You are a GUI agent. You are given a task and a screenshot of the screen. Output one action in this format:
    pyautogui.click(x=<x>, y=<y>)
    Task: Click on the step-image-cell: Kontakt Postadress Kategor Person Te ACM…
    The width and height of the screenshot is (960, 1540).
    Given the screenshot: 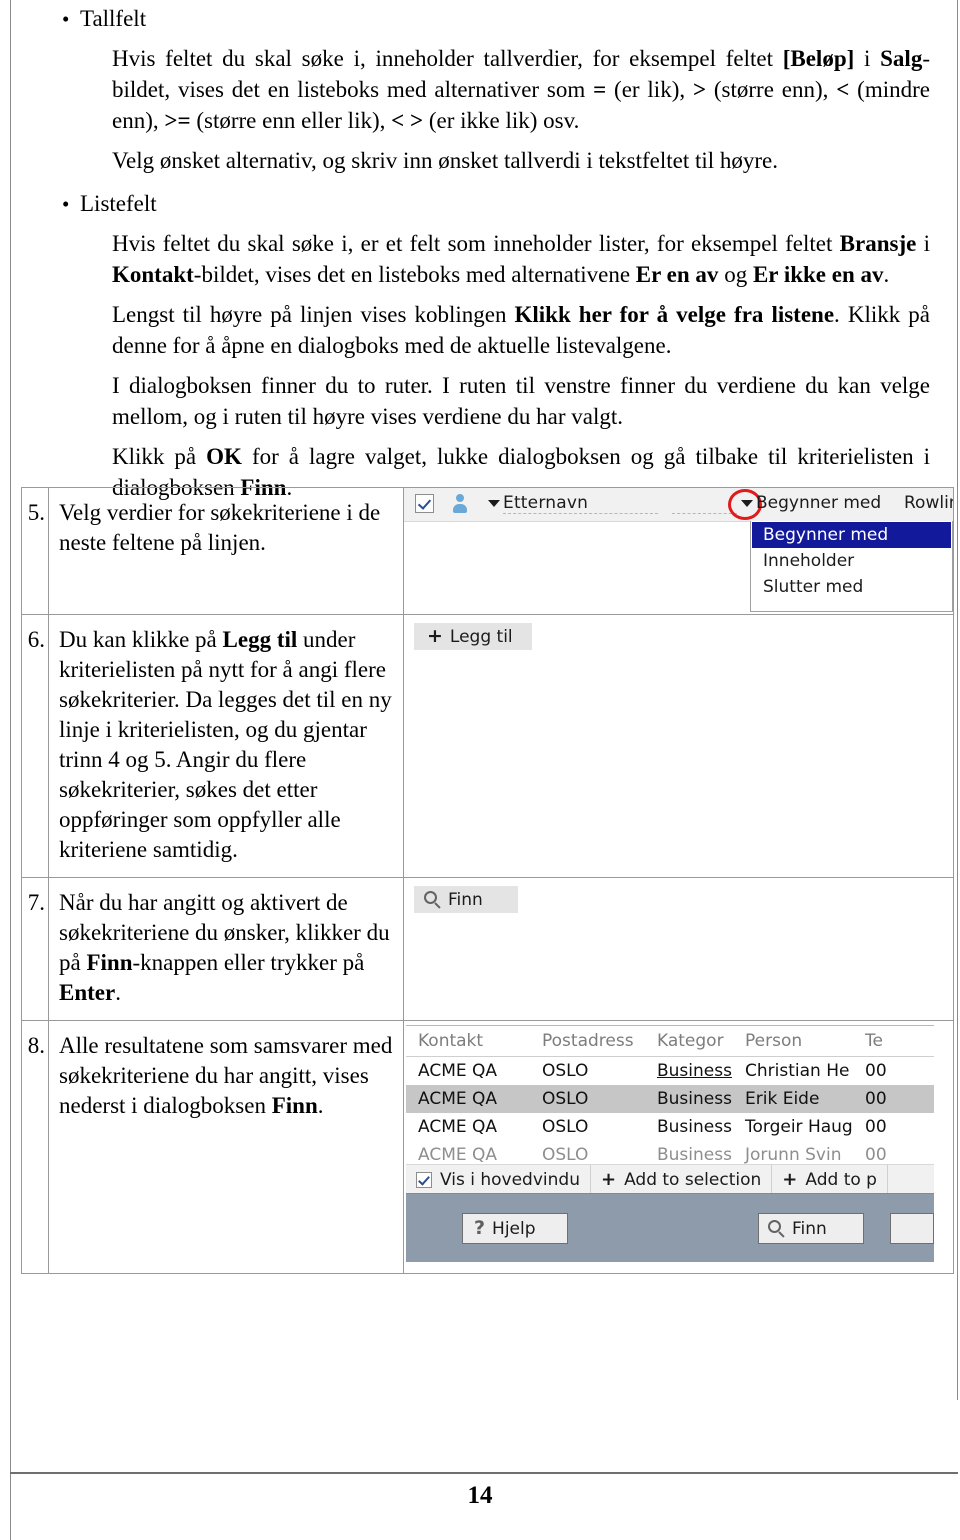 What is the action you would take?
    pyautogui.click(x=678, y=1147)
    